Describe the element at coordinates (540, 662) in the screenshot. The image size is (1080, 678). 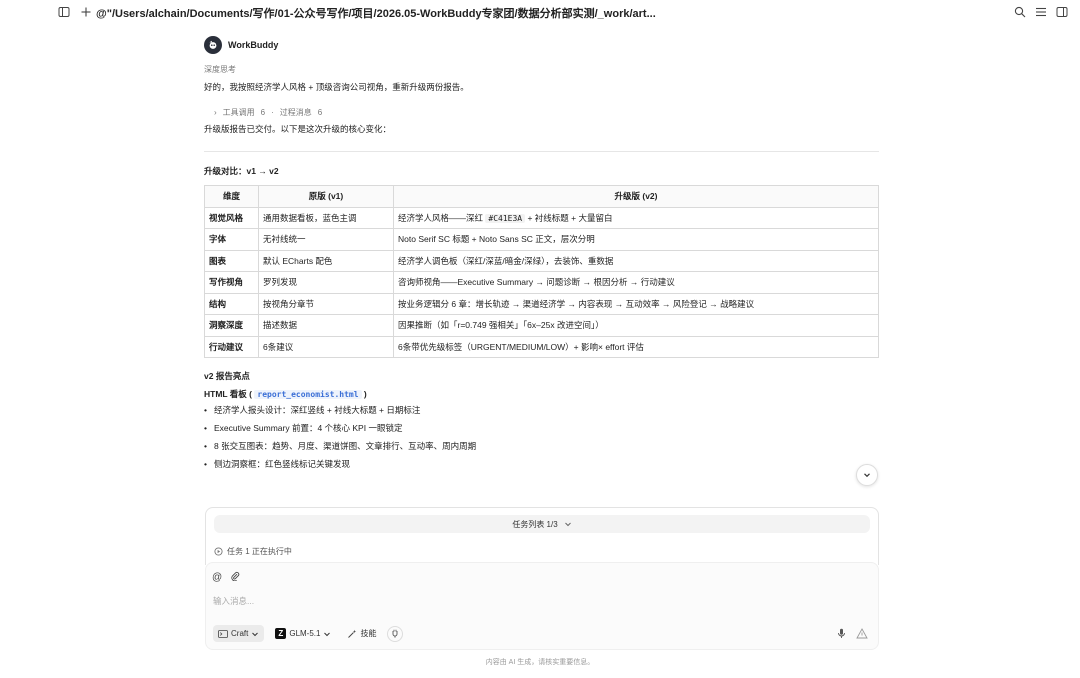
I see `ai-disclaimer: 内容由 AI 生成，请核实重要信息。` at that location.